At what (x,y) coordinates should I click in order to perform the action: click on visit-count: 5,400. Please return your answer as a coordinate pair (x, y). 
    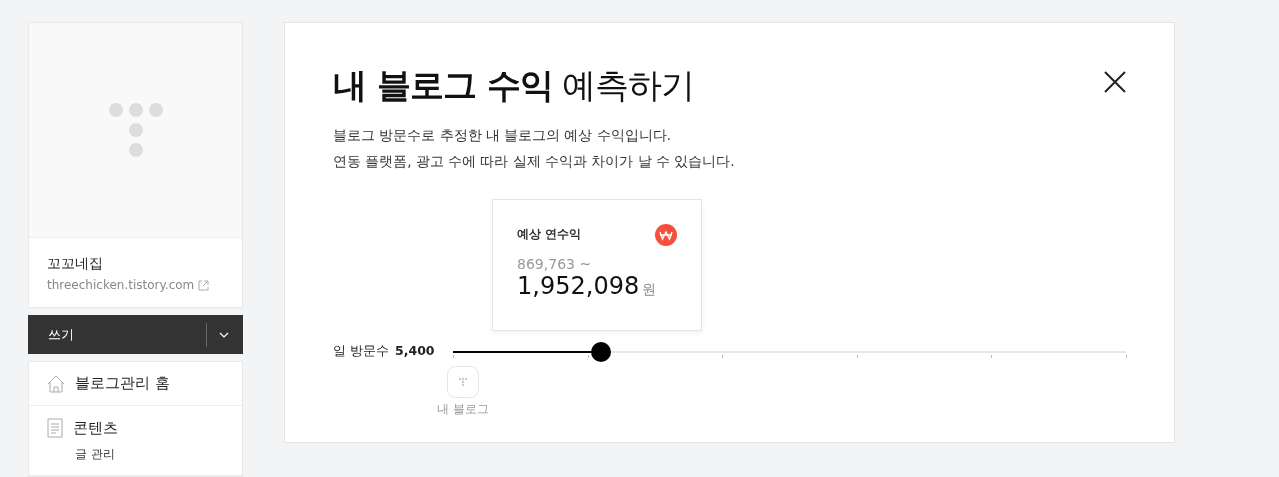
    Looking at the image, I should click on (415, 351).